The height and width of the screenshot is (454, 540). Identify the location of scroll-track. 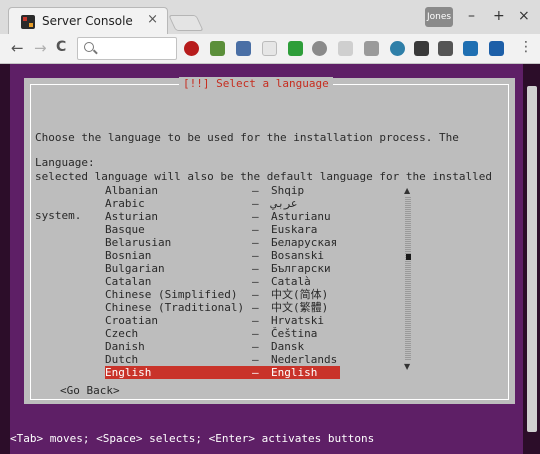
(408, 278).